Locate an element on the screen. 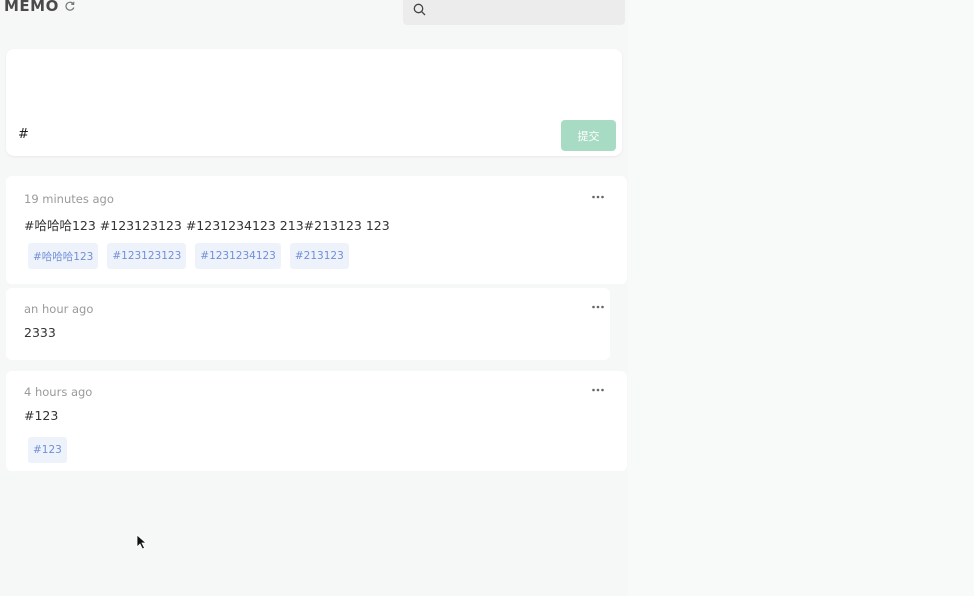 Image resolution: width=974 pixels, height=596 pixels. memo-time: 4 hours ago is located at coordinates (58, 392).